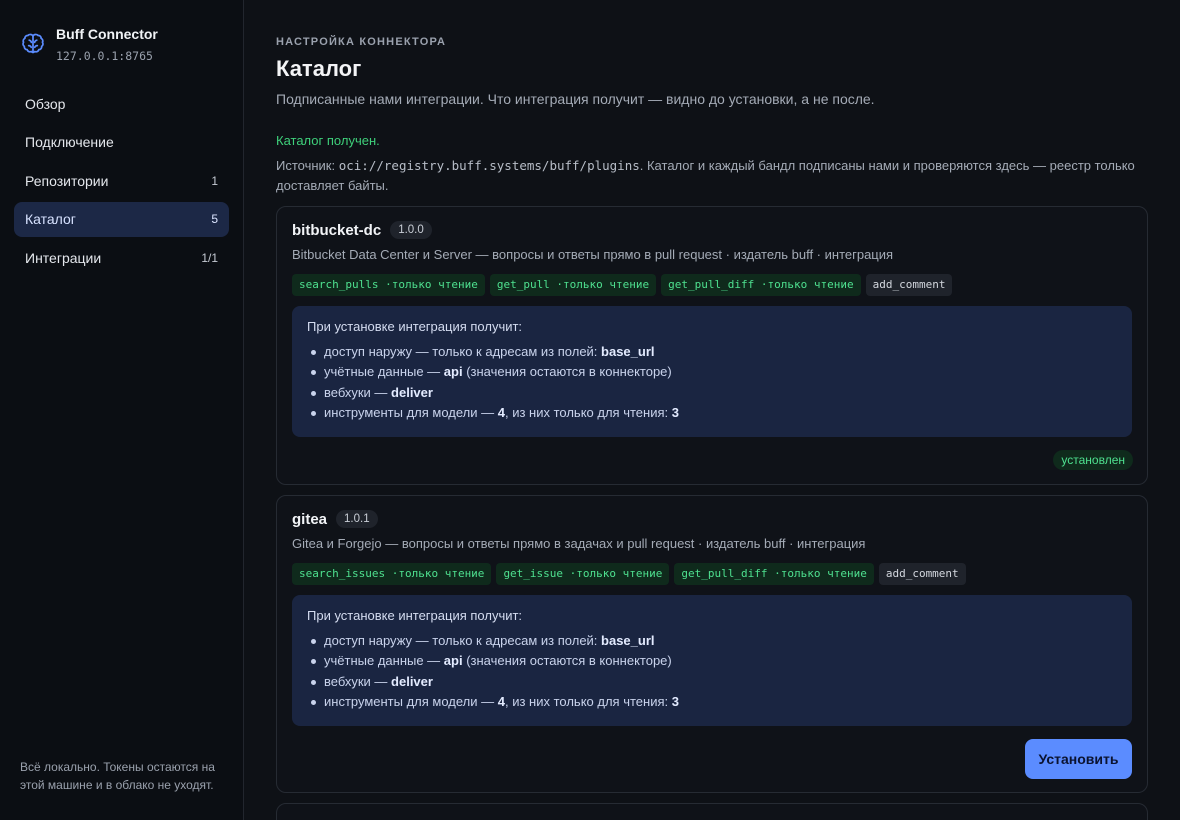 Image resolution: width=1180 pixels, height=820 pixels. Describe the element at coordinates (63, 257) in the screenshot. I see `sidebar-item-label: Интеграции` at that location.